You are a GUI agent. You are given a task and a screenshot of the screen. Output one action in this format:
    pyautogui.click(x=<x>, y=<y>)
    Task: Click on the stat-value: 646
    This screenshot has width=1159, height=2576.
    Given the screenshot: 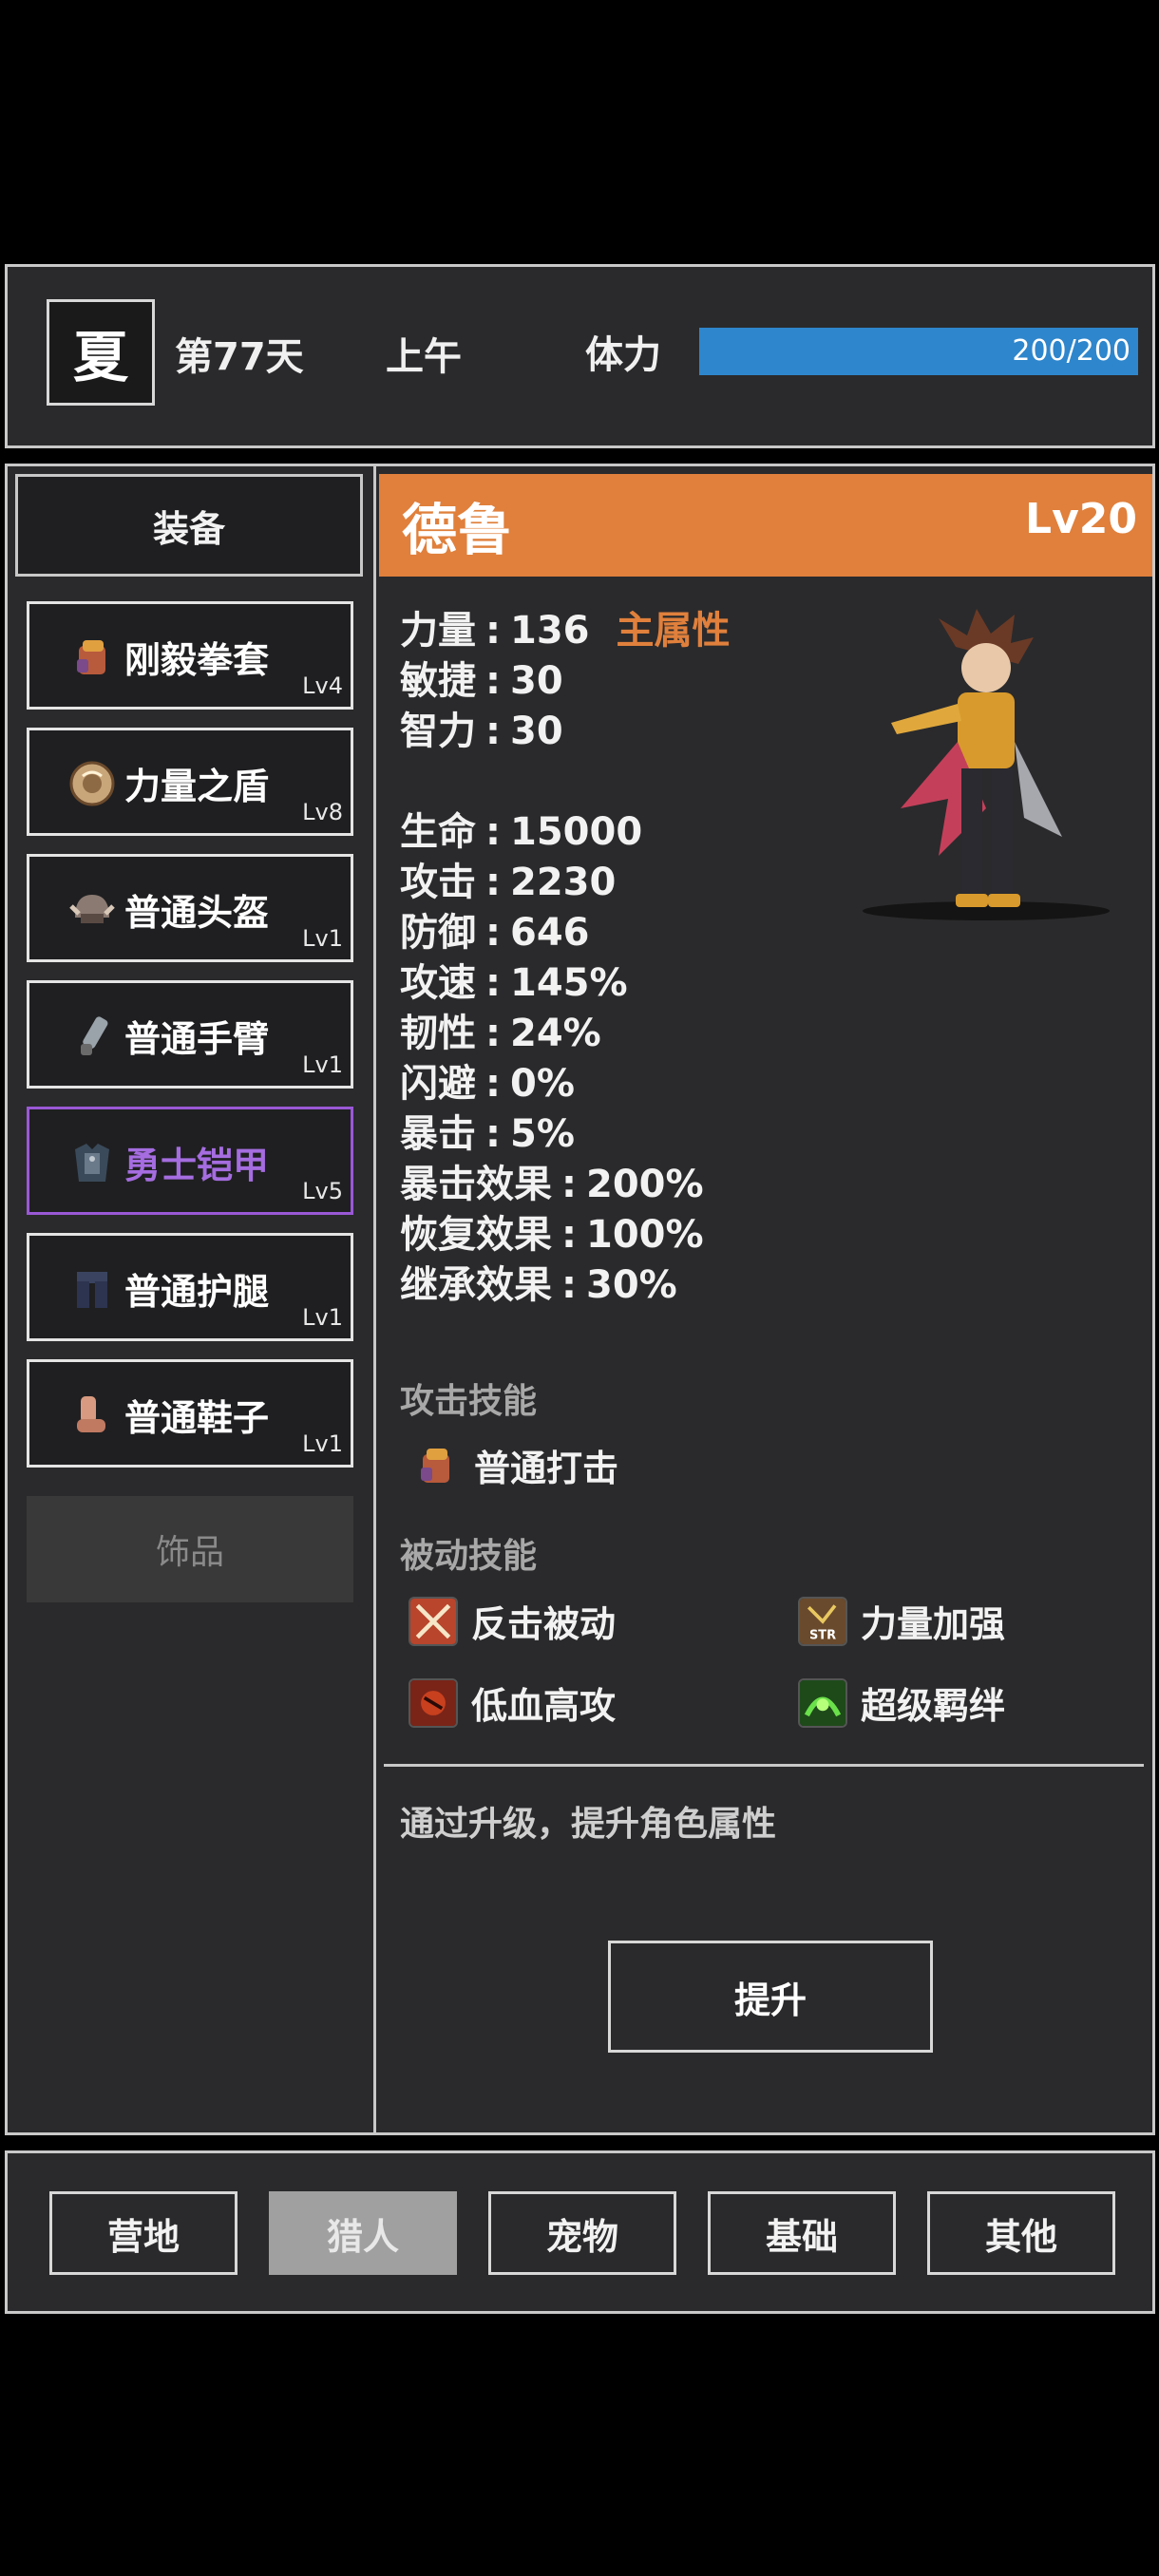 What is the action you would take?
    pyautogui.click(x=550, y=933)
    